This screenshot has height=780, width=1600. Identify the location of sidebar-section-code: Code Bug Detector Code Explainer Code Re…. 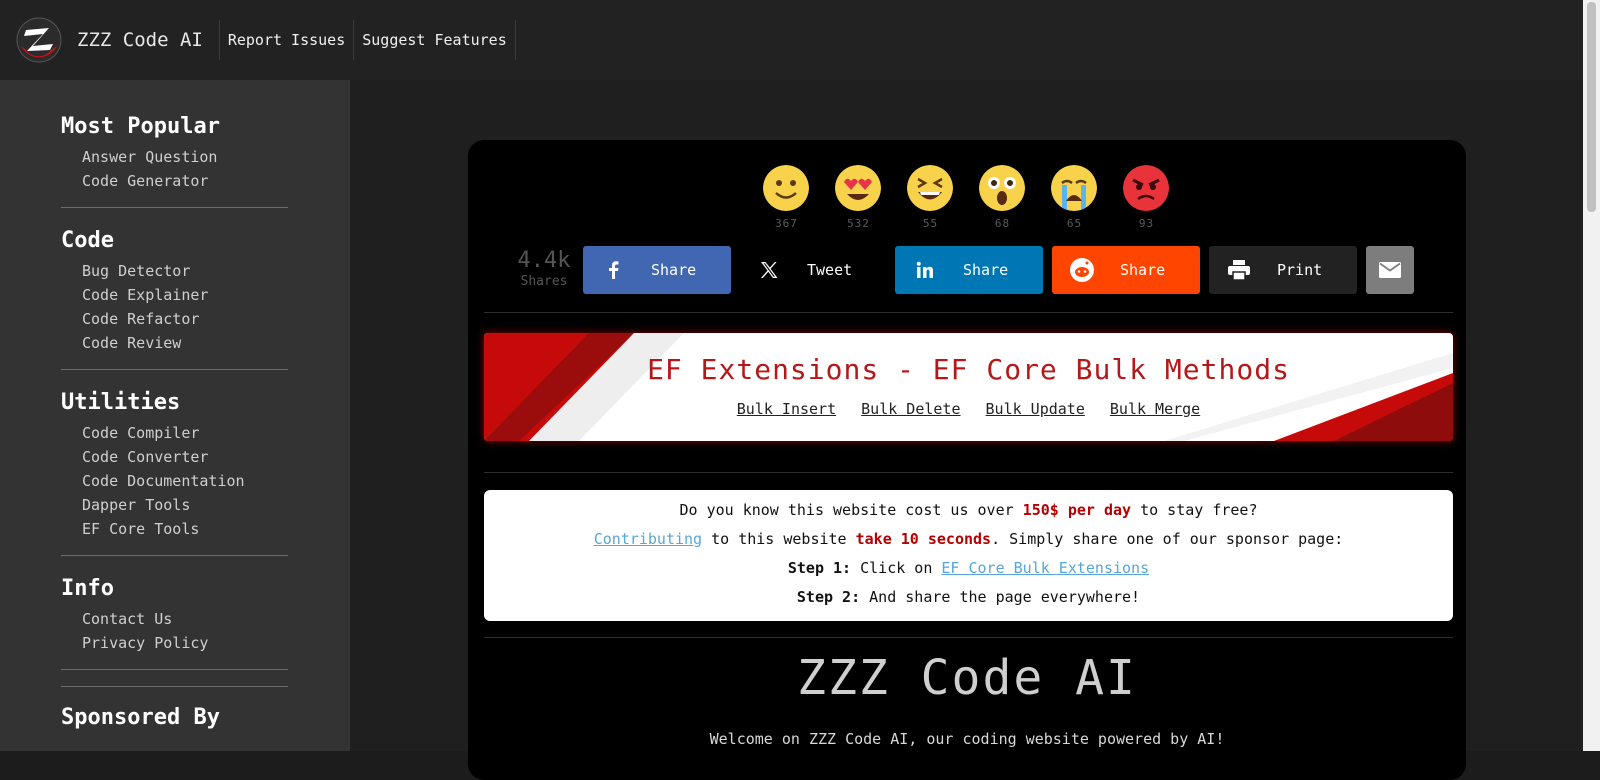
(174, 299).